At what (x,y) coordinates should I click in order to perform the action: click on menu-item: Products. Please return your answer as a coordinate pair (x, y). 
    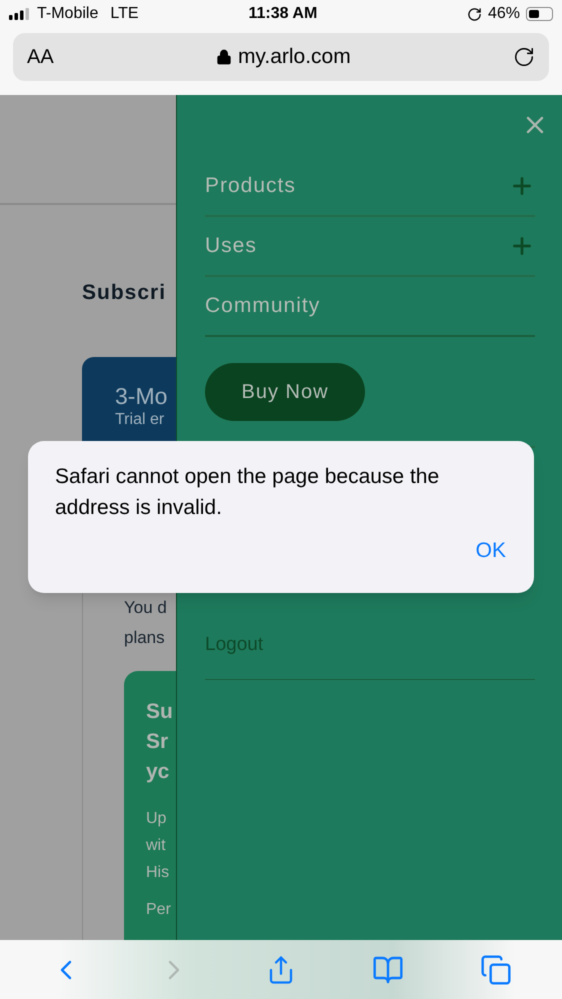
    Looking at the image, I should click on (370, 187).